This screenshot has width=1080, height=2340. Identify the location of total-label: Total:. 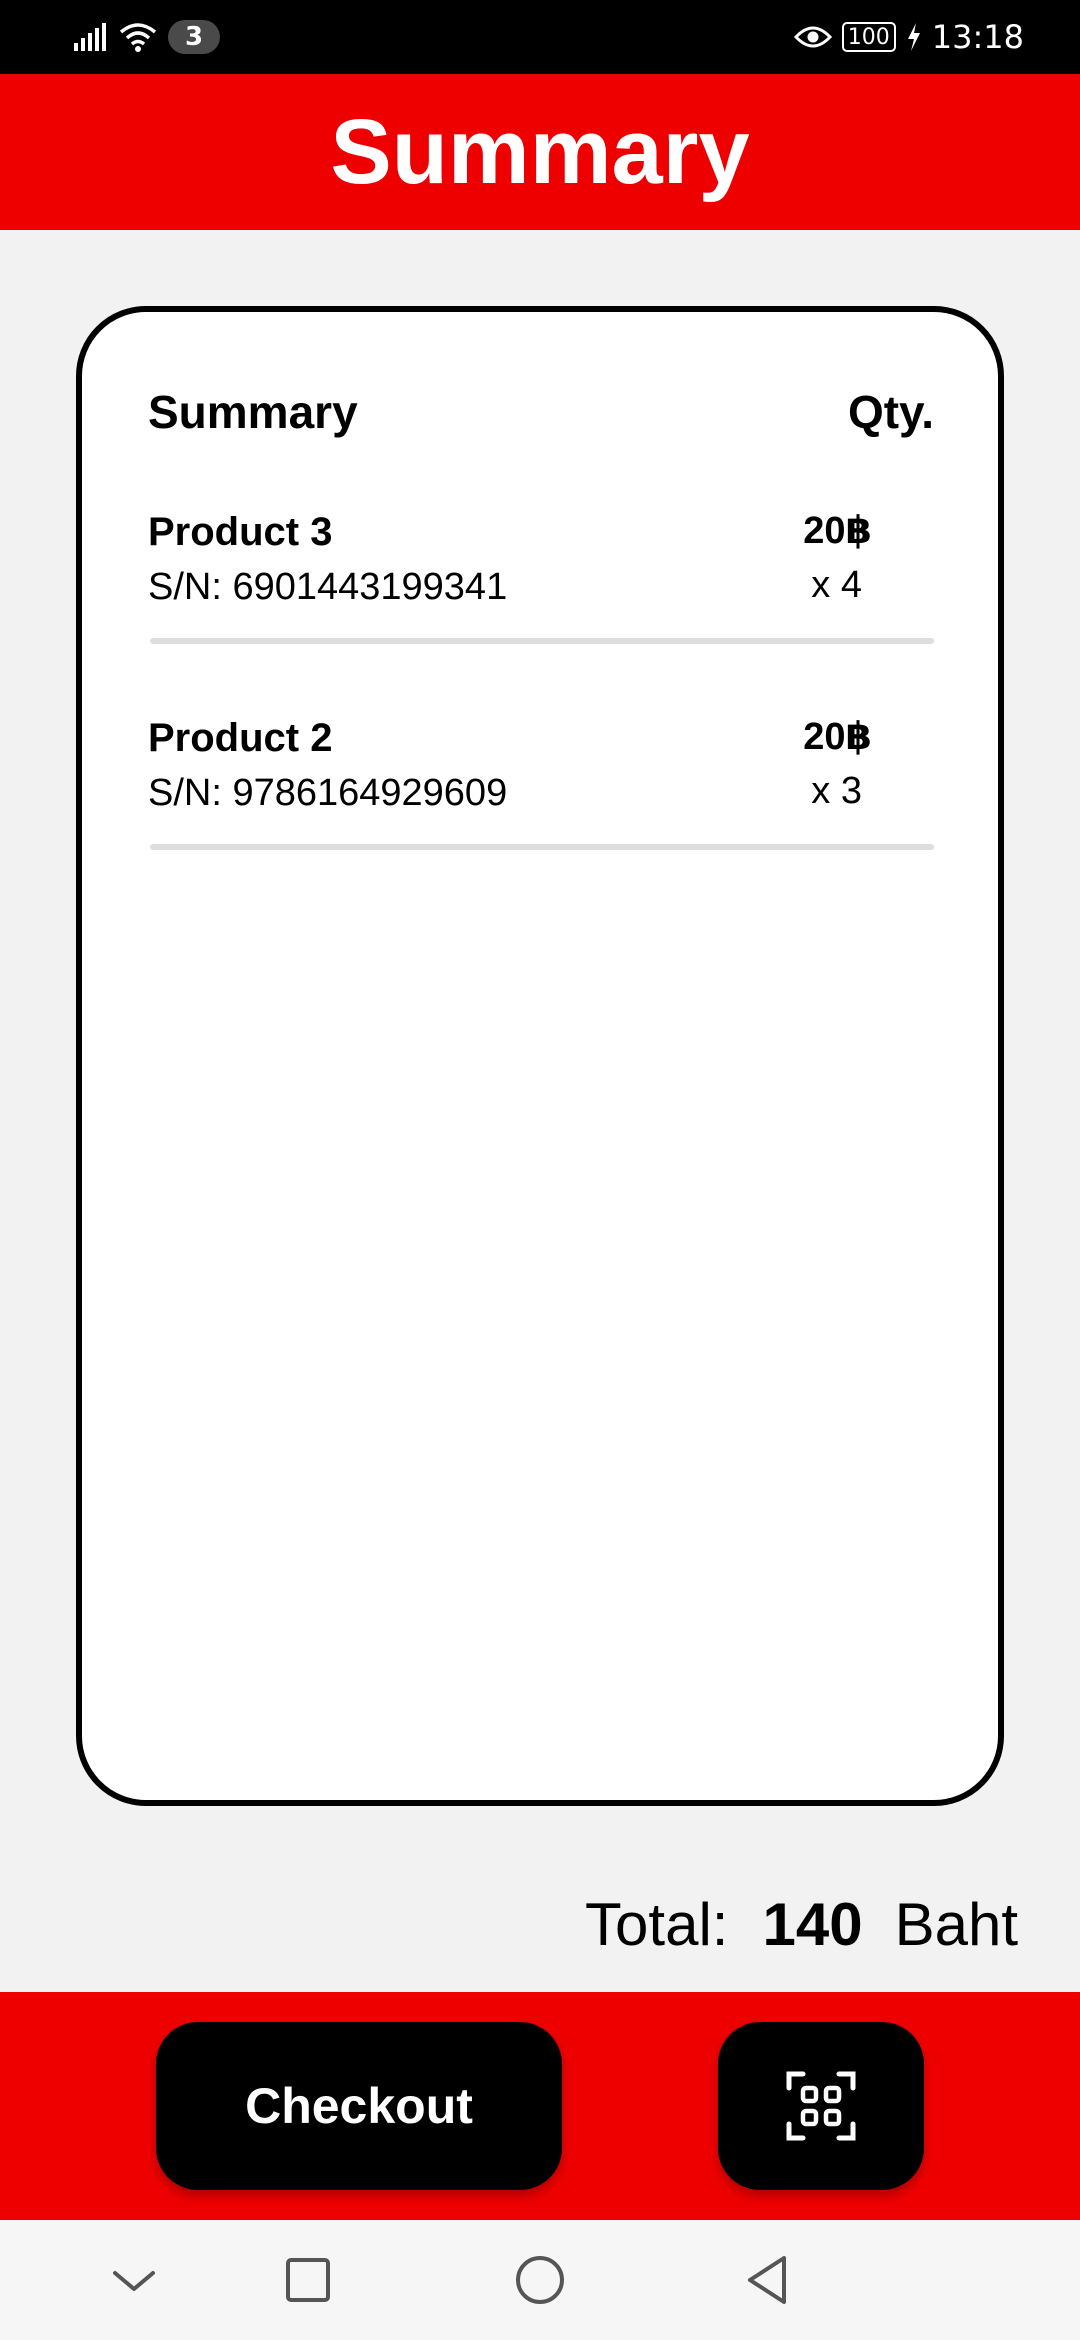
(657, 1924).